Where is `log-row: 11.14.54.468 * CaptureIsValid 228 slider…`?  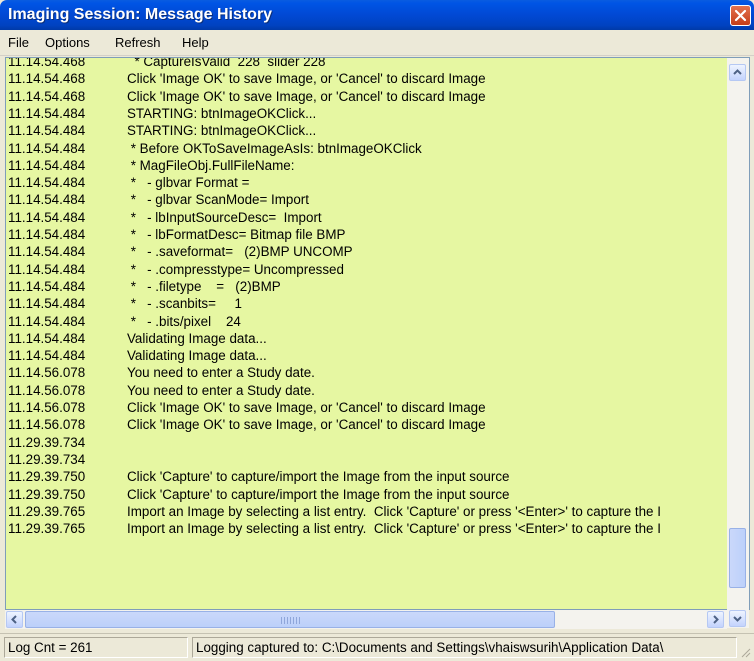
log-row: 11.14.54.468 * CaptureIsValid 228 slider… is located at coordinates (367, 63).